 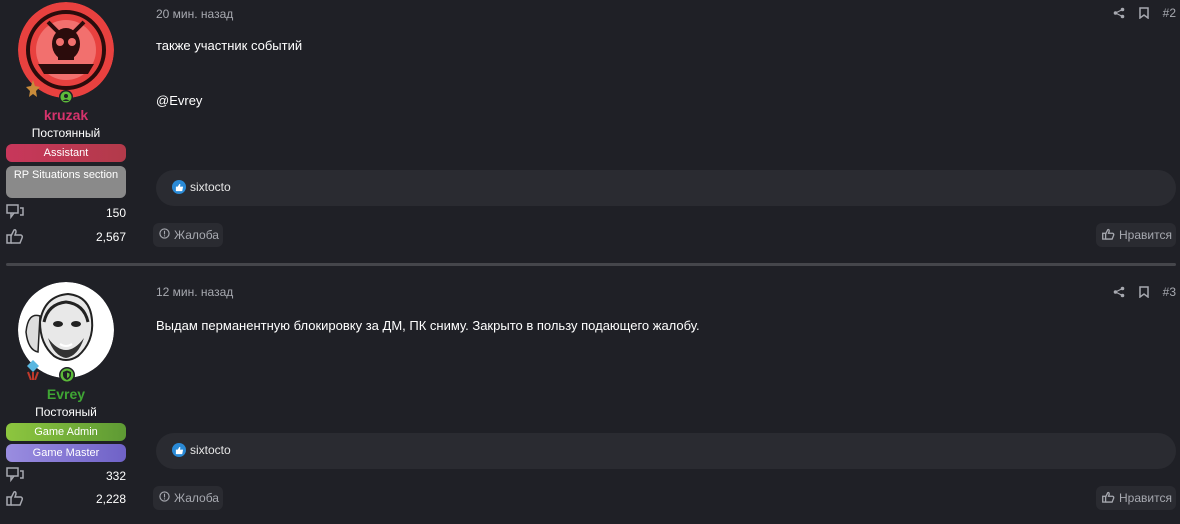 I want to click on moderator-shield-icon, so click(x=67, y=375).